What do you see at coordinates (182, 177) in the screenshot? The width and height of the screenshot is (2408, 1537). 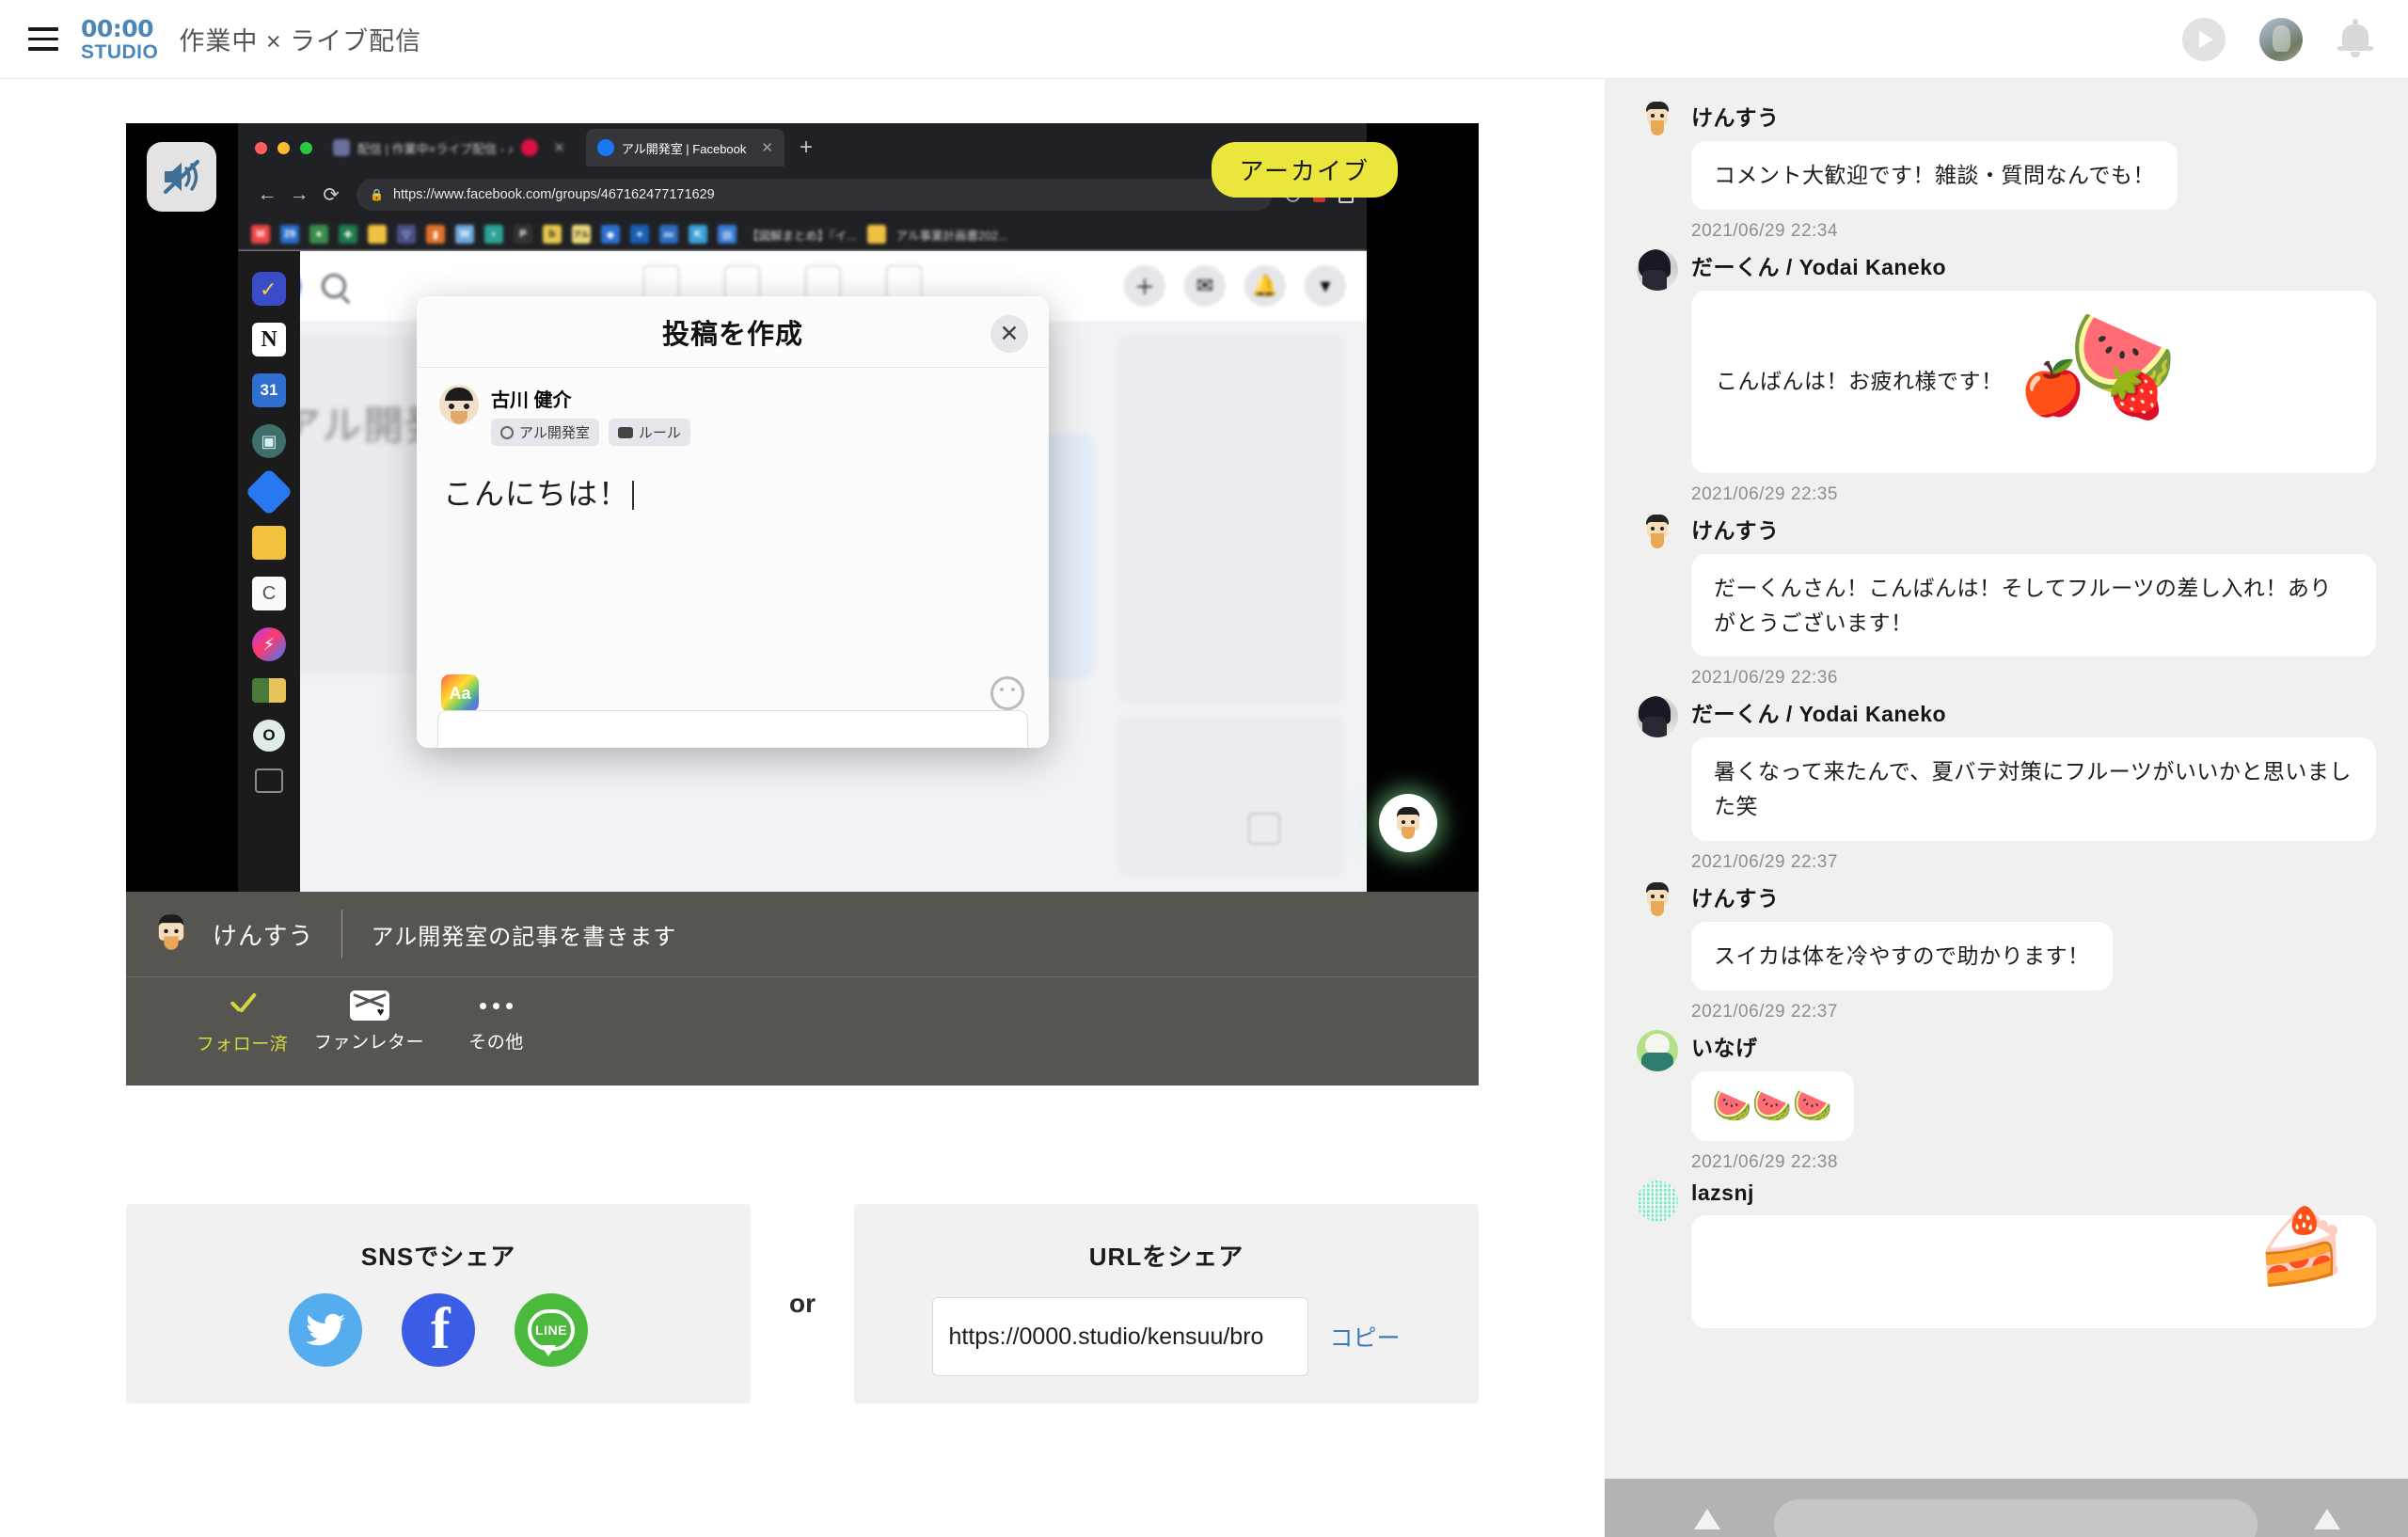 I see `mute-button` at bounding box center [182, 177].